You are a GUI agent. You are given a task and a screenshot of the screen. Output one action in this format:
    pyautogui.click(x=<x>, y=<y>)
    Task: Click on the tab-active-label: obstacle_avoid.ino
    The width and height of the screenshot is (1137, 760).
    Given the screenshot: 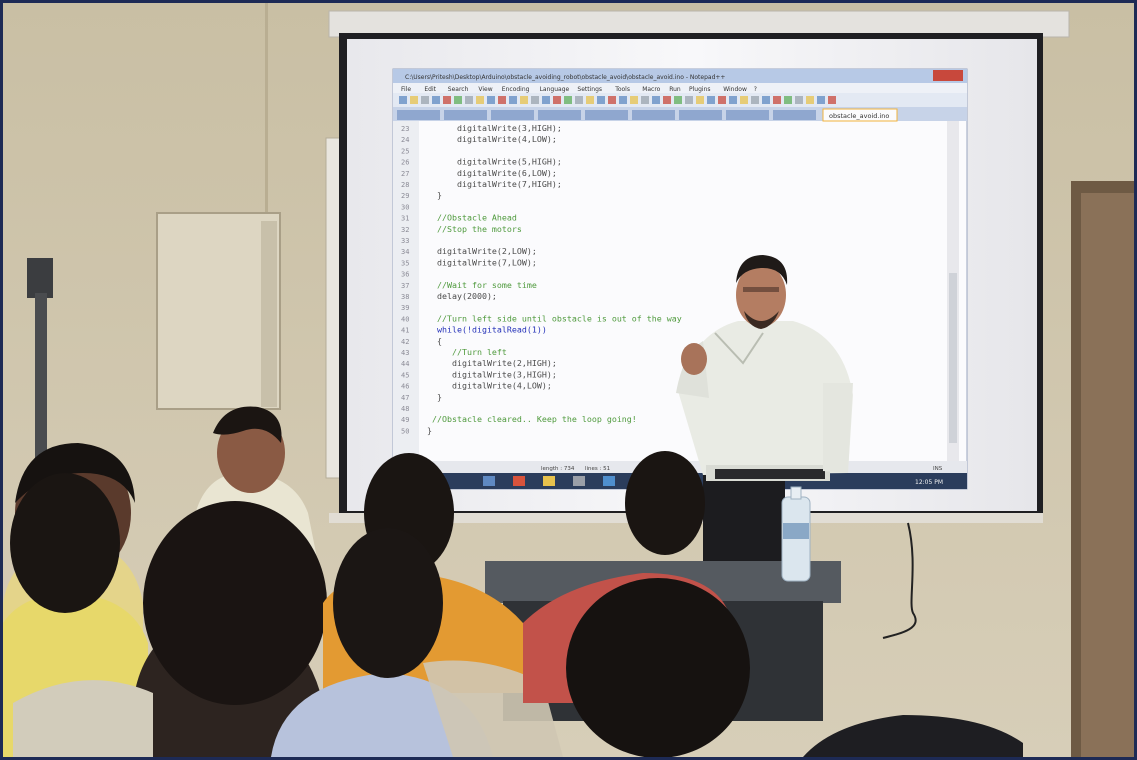 What is the action you would take?
    pyautogui.click(x=859, y=116)
    